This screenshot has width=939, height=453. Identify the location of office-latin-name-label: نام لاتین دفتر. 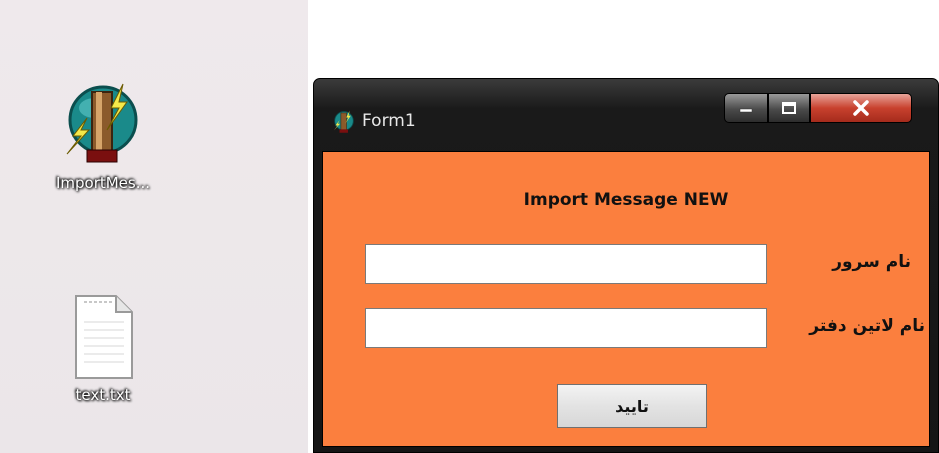
(867, 326).